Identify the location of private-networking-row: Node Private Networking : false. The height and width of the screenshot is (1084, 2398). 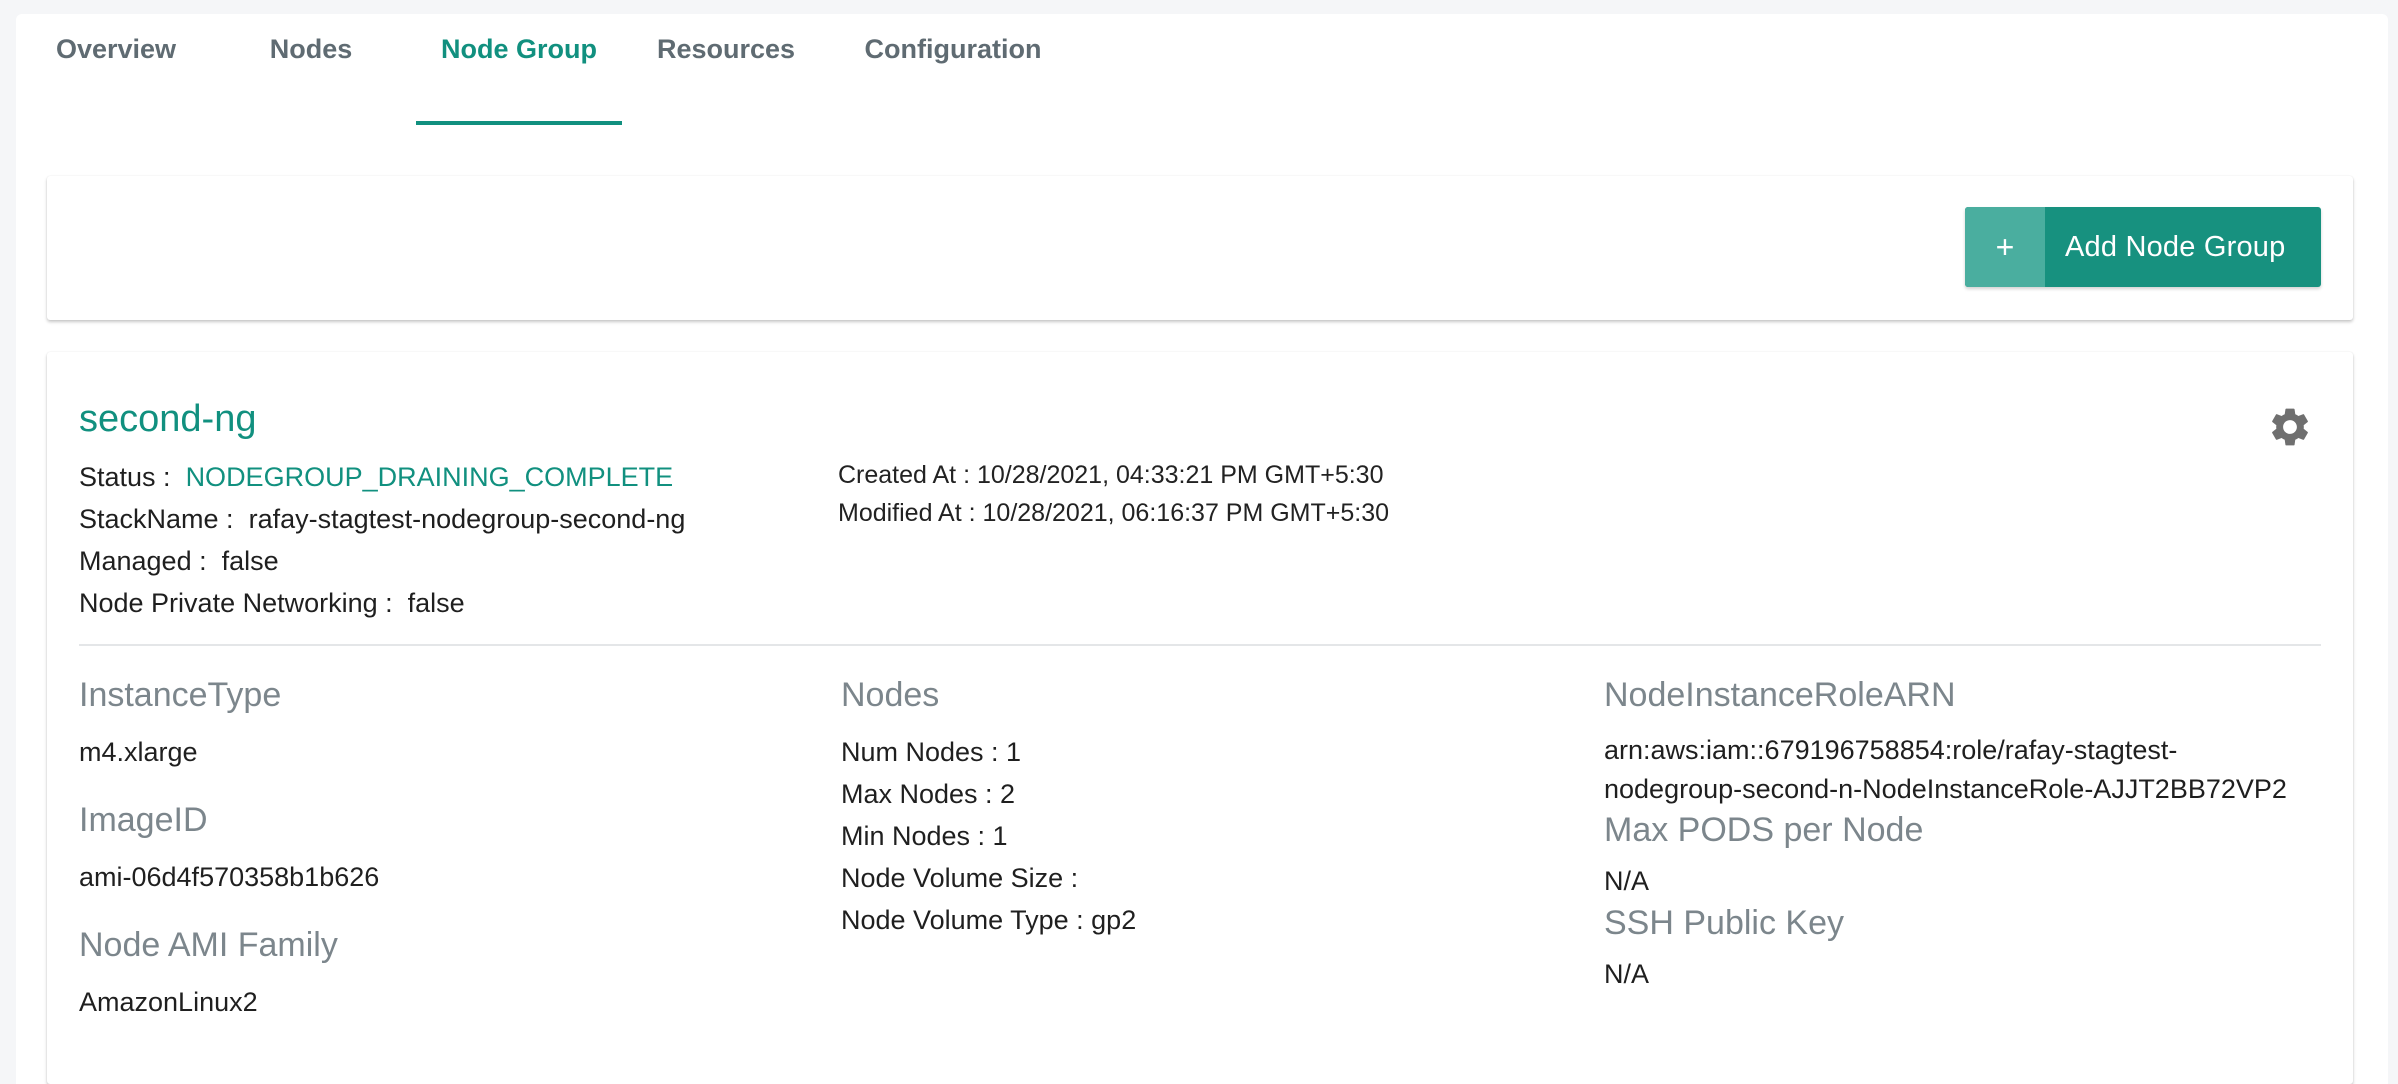
(272, 603).